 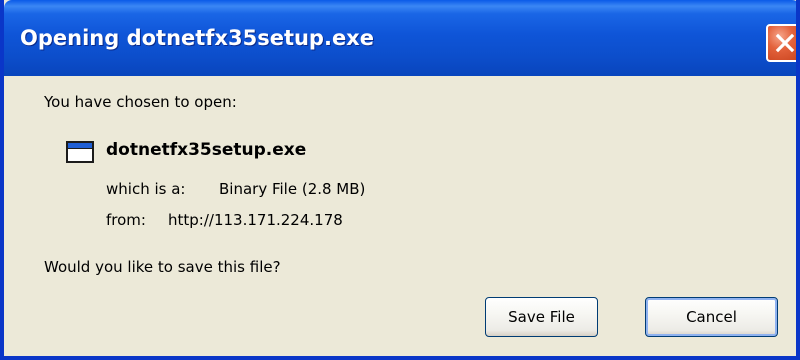 What do you see at coordinates (80, 152) in the screenshot?
I see `application-window-icon` at bounding box center [80, 152].